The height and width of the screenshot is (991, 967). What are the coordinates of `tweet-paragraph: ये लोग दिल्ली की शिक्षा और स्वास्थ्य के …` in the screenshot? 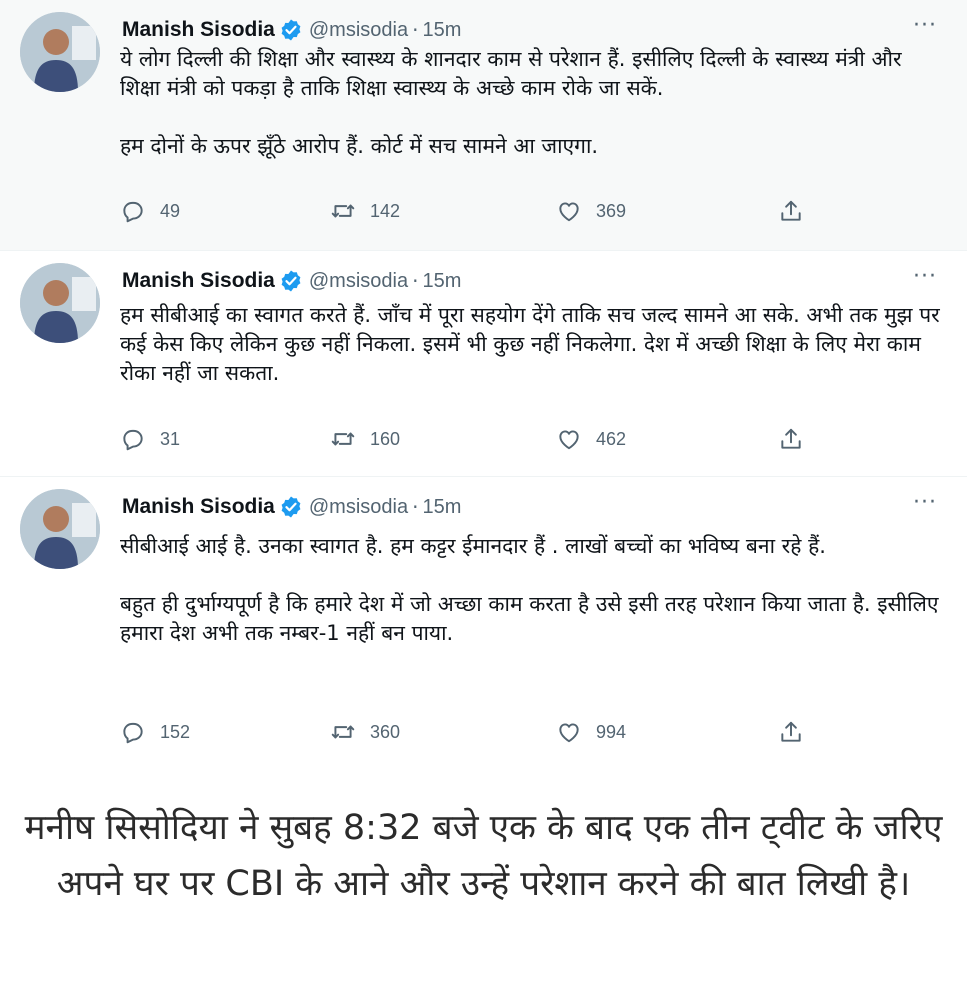 It's located at (511, 73).